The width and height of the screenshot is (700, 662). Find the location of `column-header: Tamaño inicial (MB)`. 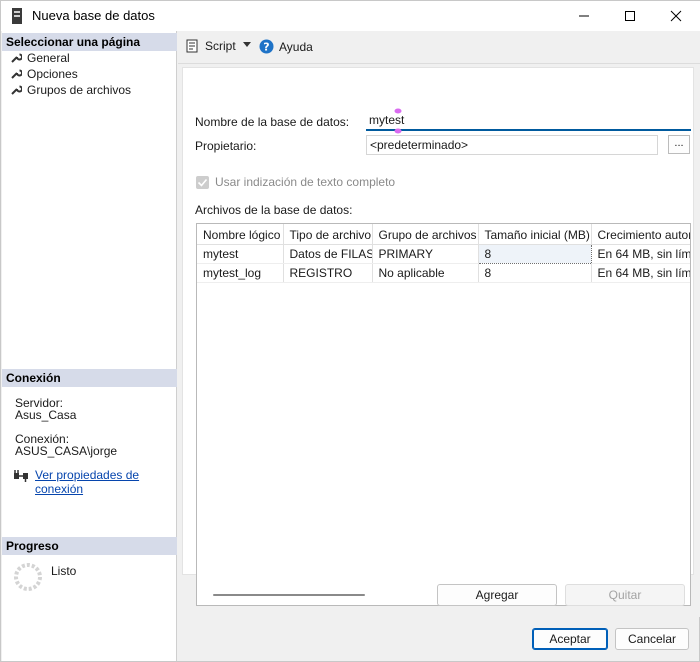

column-header: Tamaño inicial (MB) is located at coordinates (535, 234).